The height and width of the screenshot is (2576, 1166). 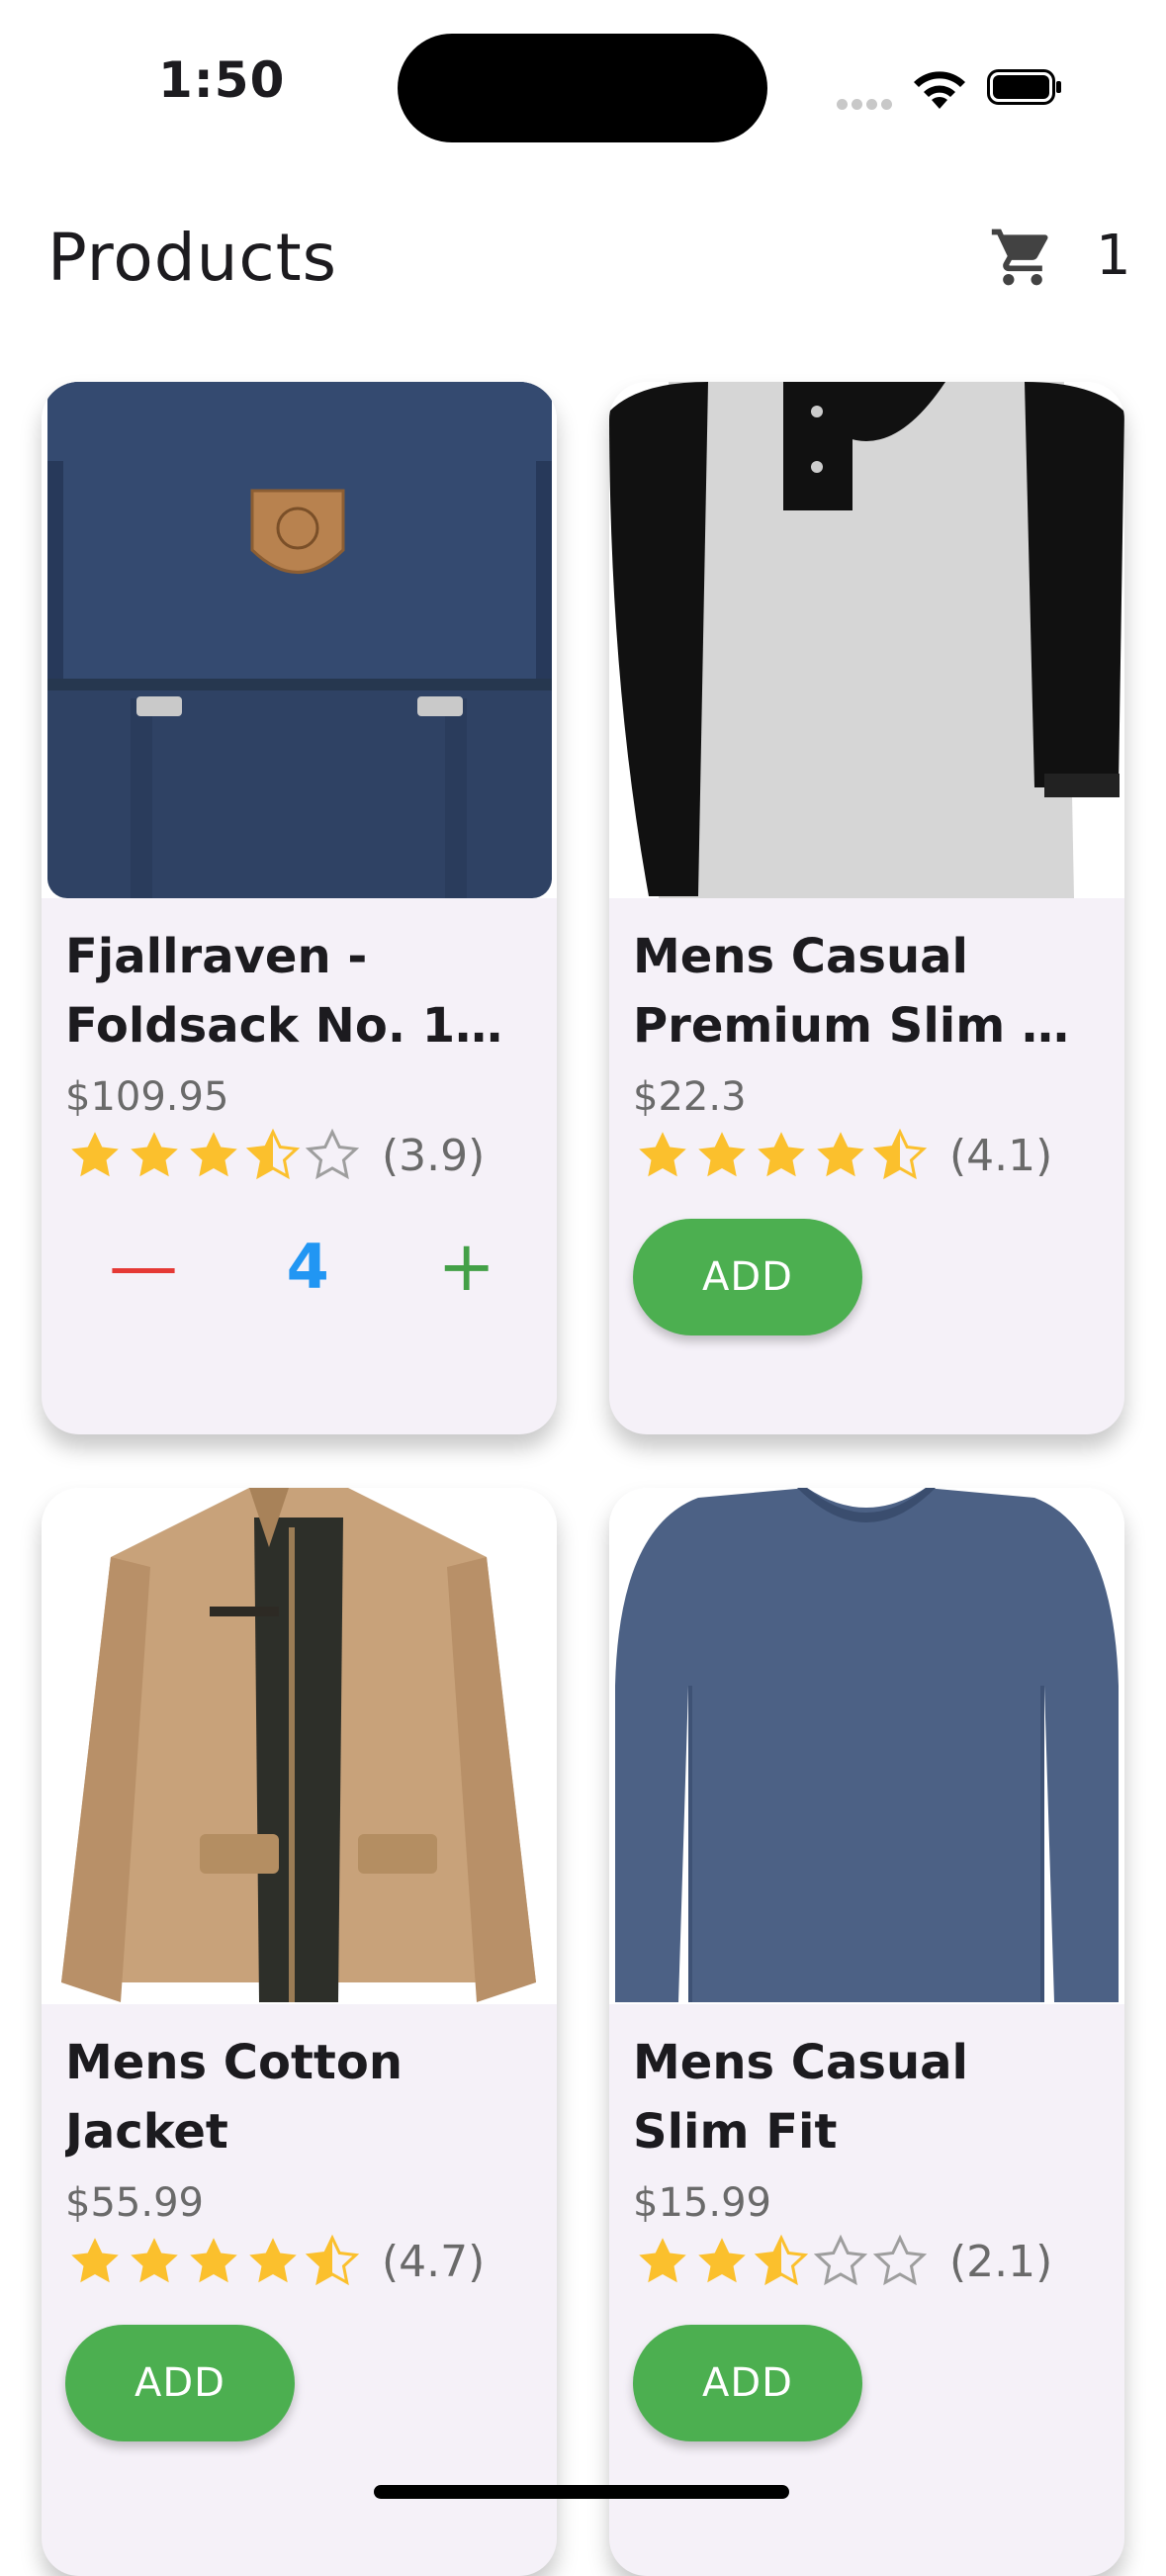 I want to click on home-indicator, so click(x=581, y=2492).